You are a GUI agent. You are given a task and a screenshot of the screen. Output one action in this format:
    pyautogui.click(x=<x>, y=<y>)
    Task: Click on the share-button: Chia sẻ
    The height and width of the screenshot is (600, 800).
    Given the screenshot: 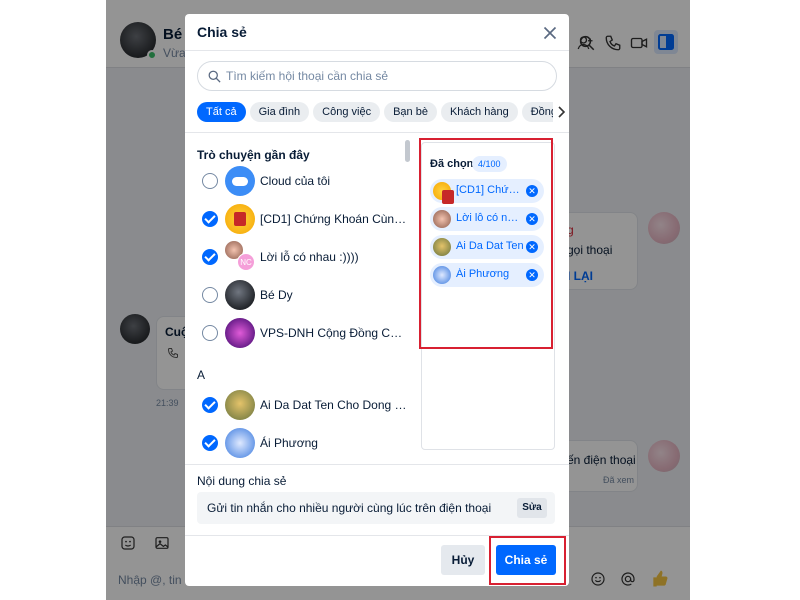 What is the action you would take?
    pyautogui.click(x=526, y=560)
    